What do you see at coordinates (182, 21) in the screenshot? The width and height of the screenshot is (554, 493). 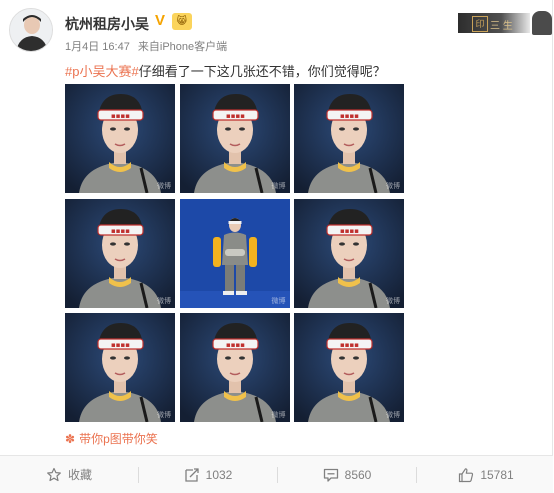 I see `member-badge-icon: 😸` at bounding box center [182, 21].